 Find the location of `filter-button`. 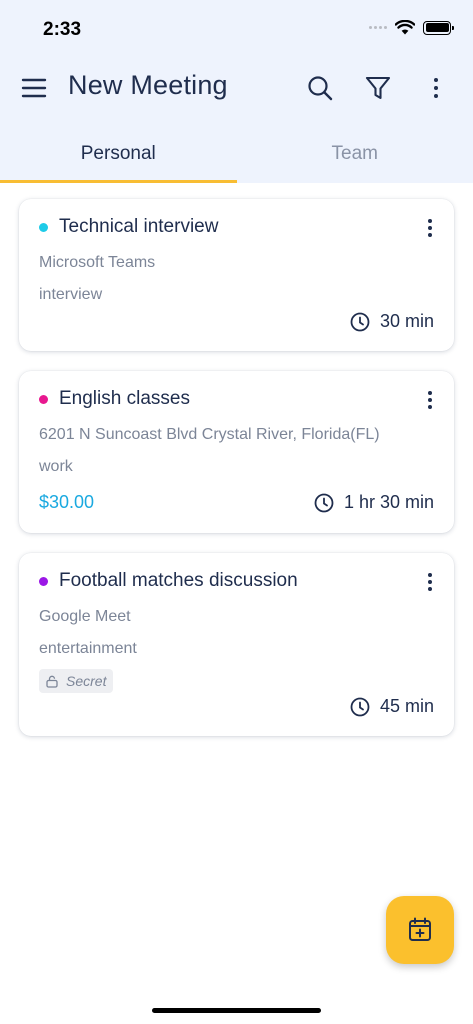

filter-button is located at coordinates (378, 88).